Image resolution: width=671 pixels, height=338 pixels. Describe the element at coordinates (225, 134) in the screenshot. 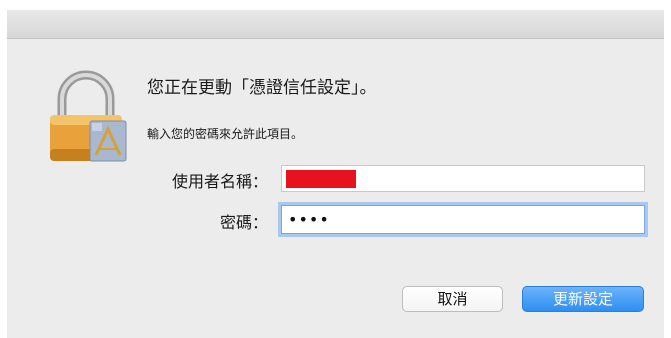

I see `dialog-info-text: 輸入您的密碼來允許此項目。` at that location.